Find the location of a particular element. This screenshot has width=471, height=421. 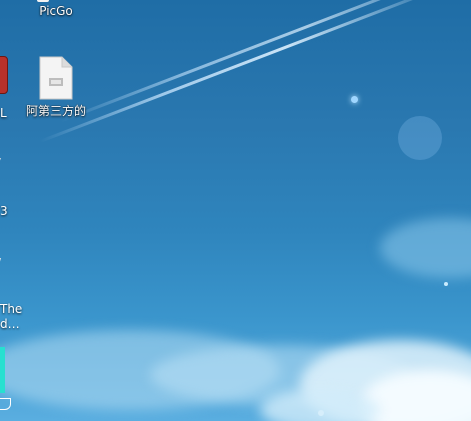

desktop-icon-picgo: PicGo is located at coordinates (56, 9).